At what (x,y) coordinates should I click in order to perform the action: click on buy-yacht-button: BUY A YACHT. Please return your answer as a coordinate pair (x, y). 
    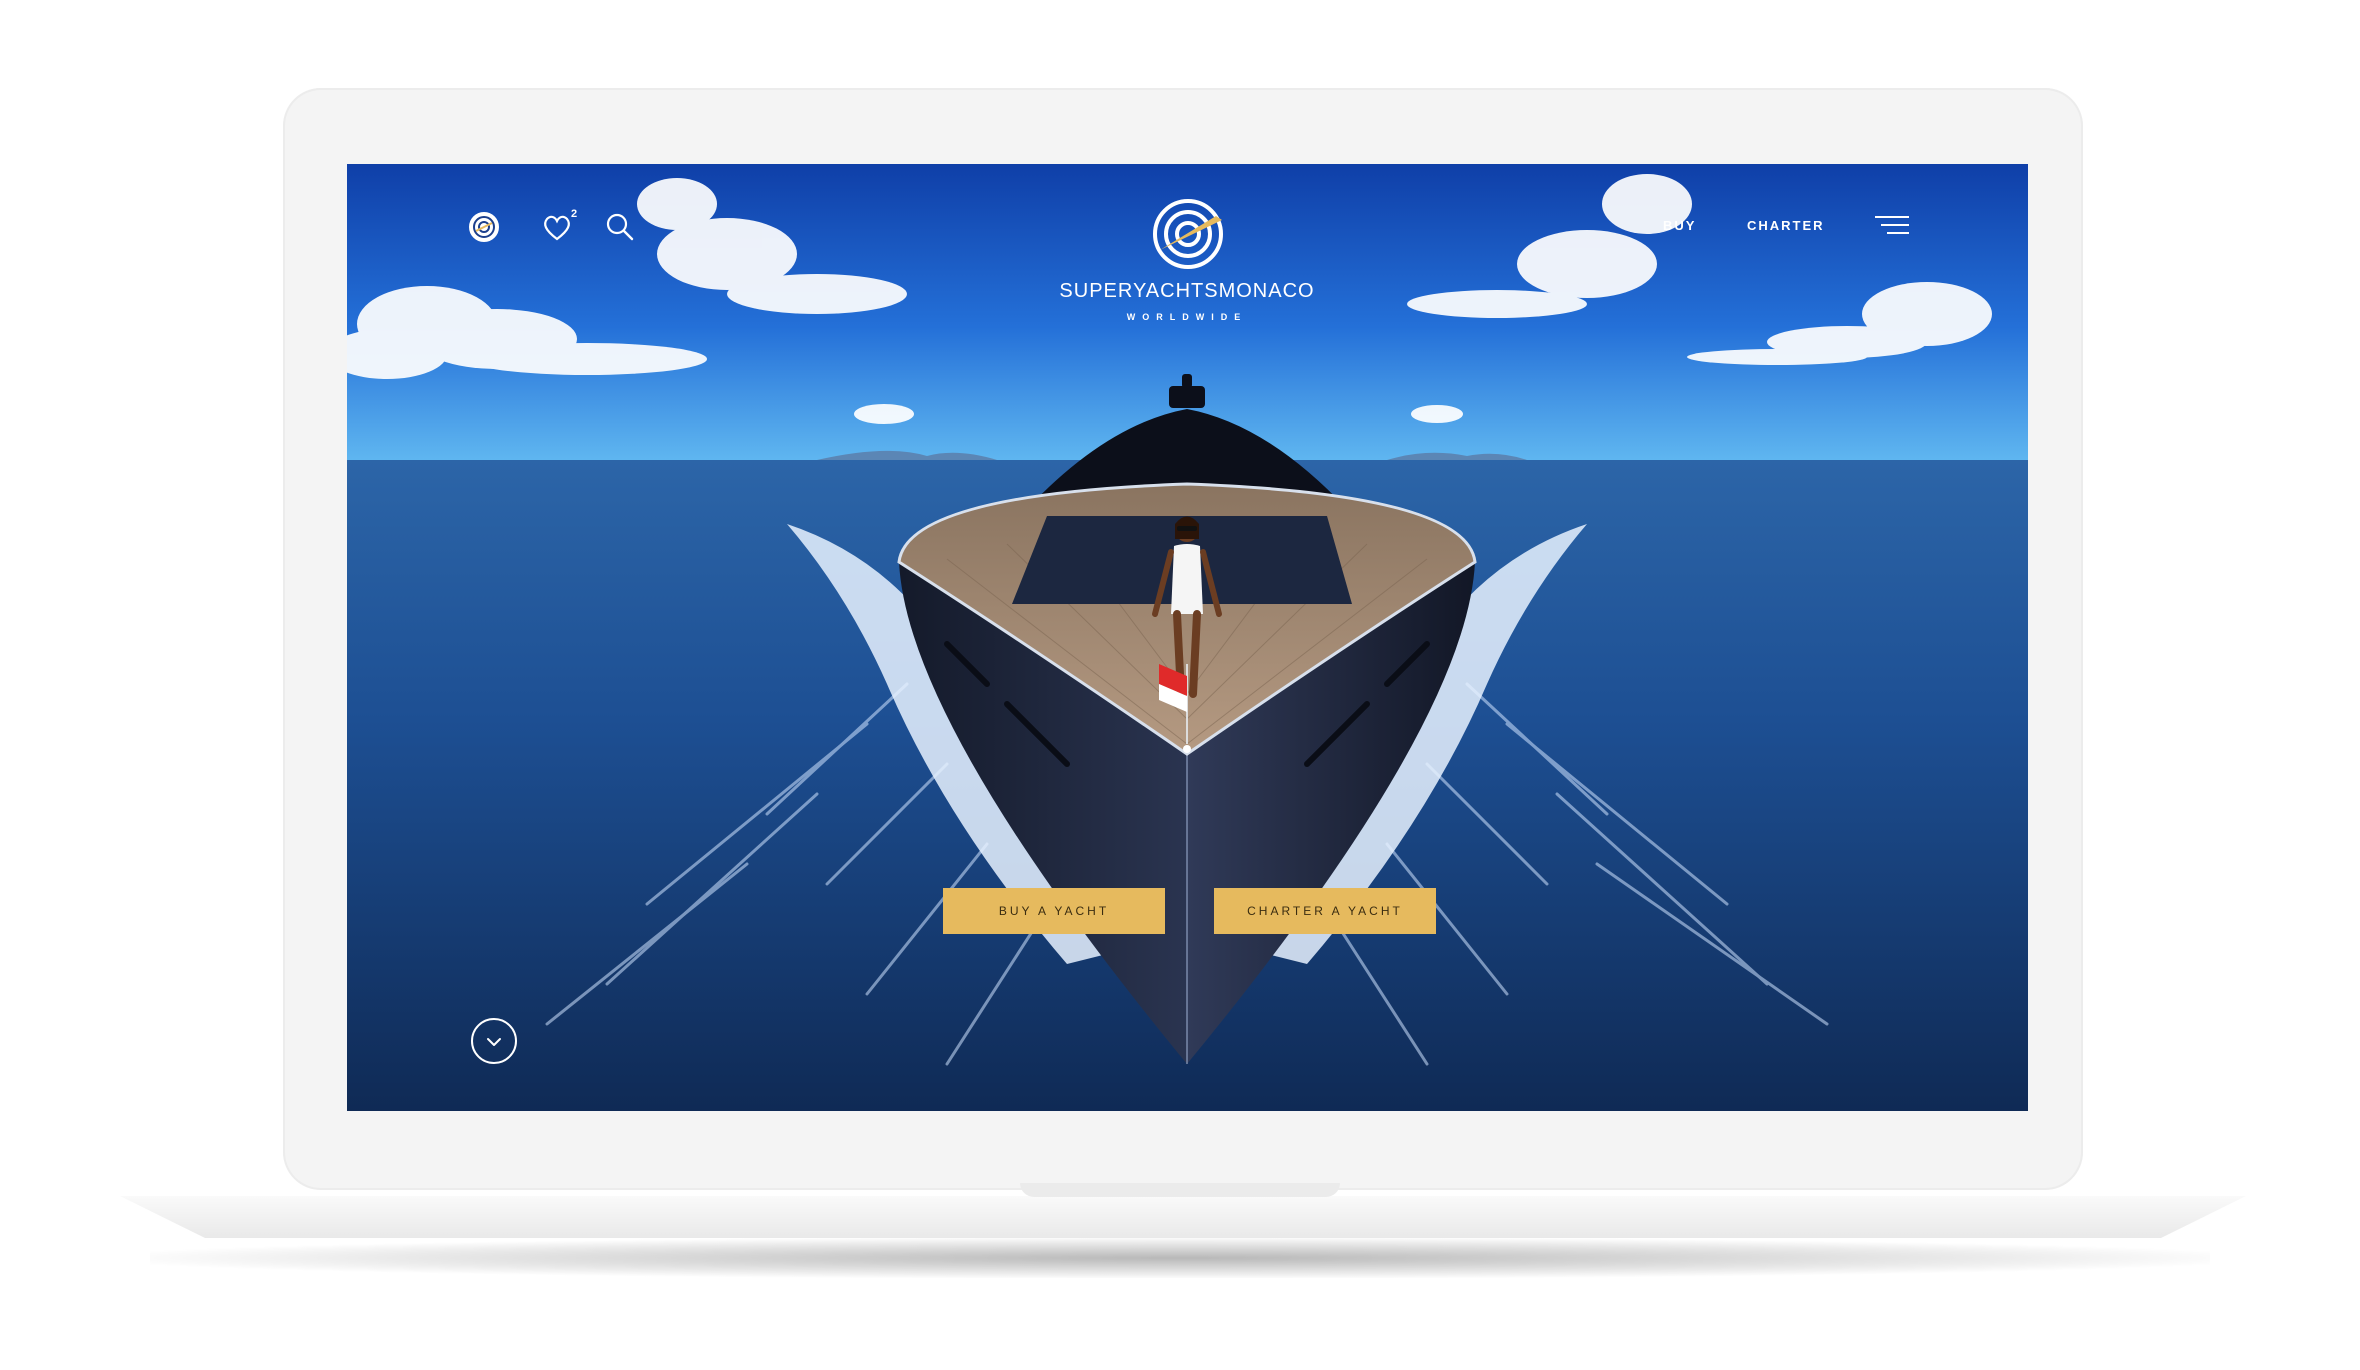
    Looking at the image, I should click on (1054, 911).